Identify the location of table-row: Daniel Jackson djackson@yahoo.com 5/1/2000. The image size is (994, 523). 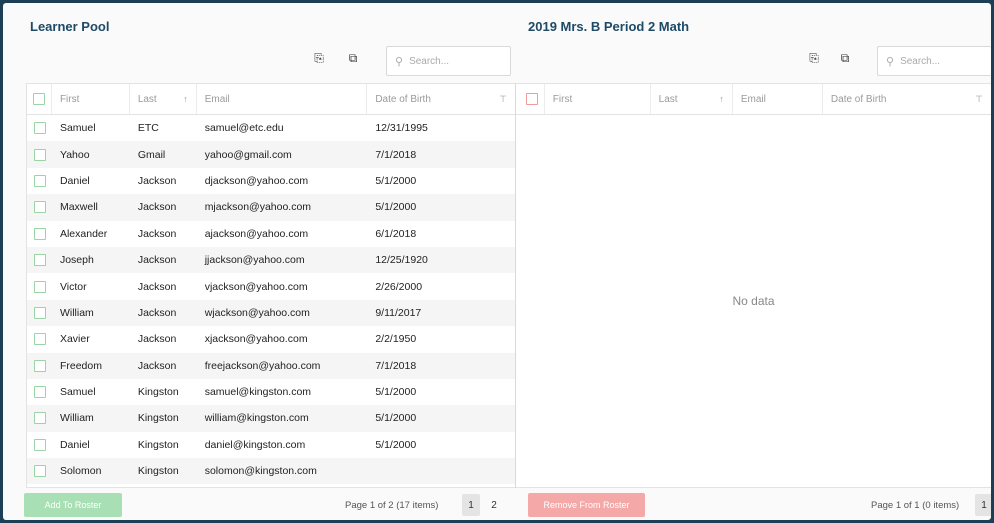
(271, 181).